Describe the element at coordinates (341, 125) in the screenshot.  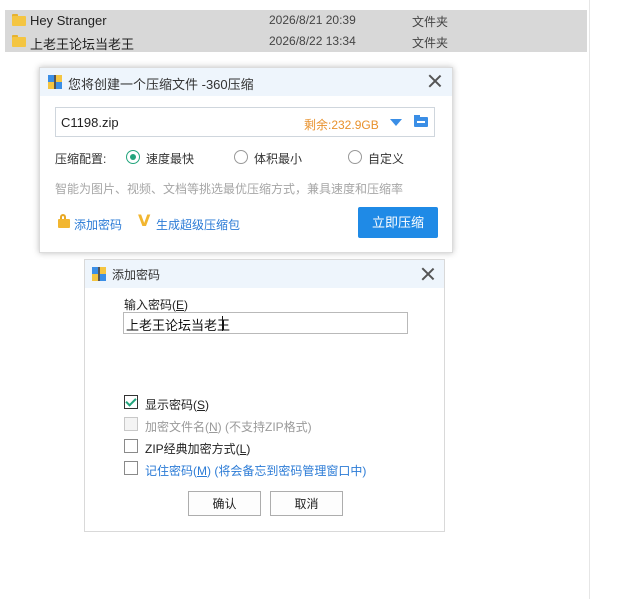
I see `free-space-label: 剩余:232.9GB` at that location.